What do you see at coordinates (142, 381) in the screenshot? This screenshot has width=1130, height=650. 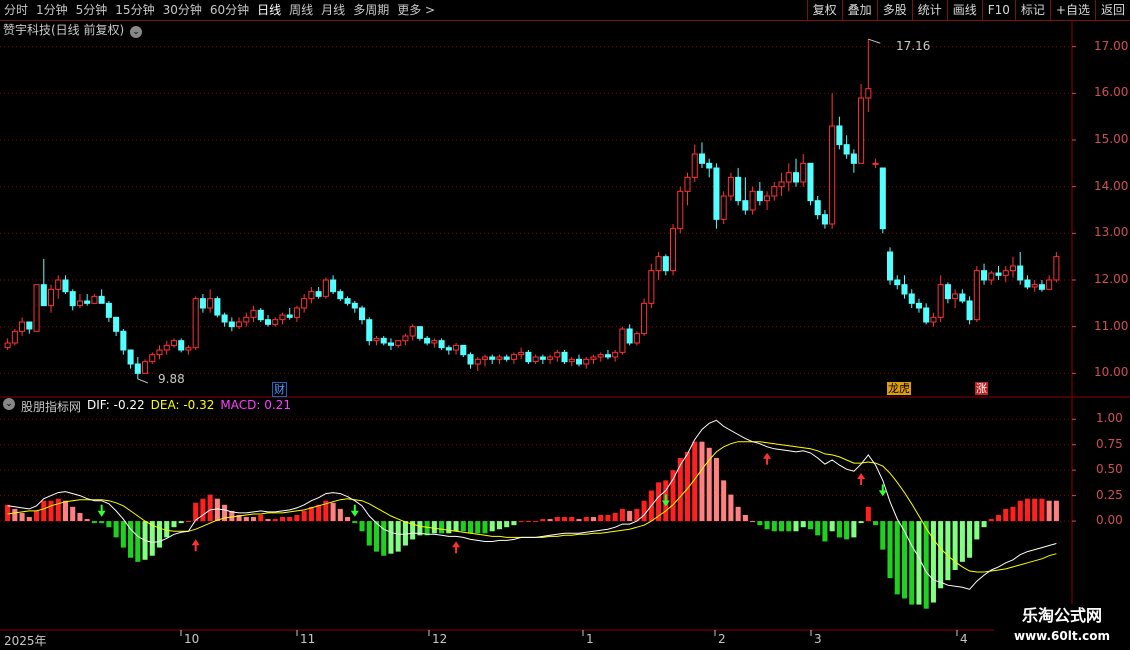 I see `low-pointer` at bounding box center [142, 381].